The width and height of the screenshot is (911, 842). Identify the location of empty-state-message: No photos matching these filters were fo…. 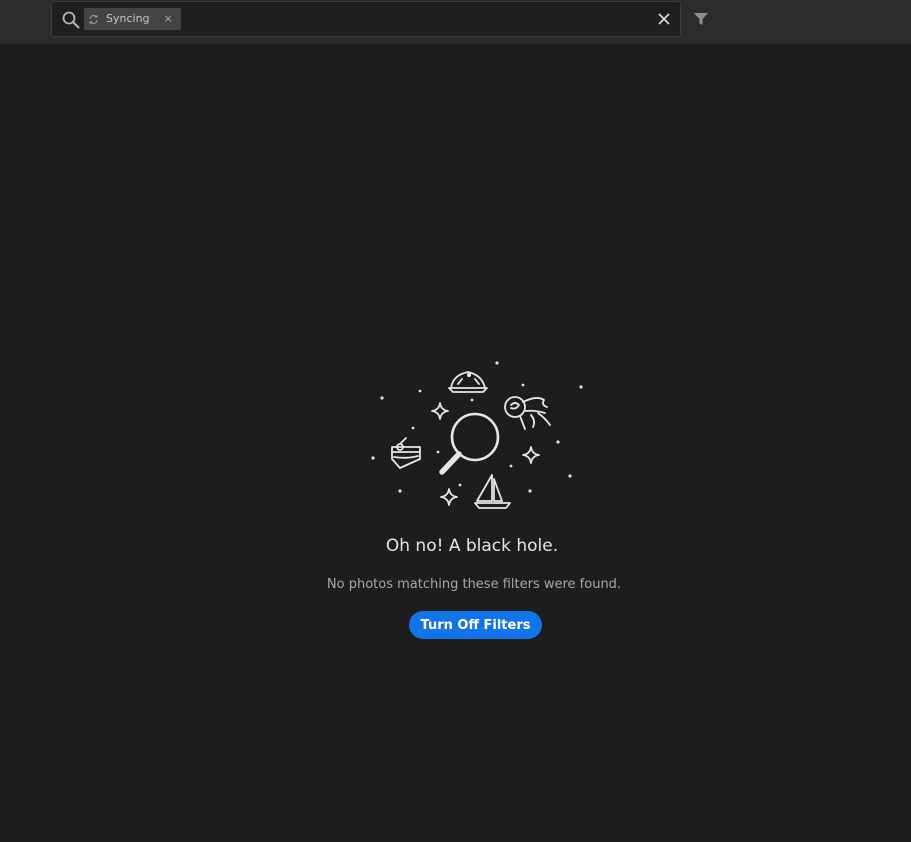
(474, 584).